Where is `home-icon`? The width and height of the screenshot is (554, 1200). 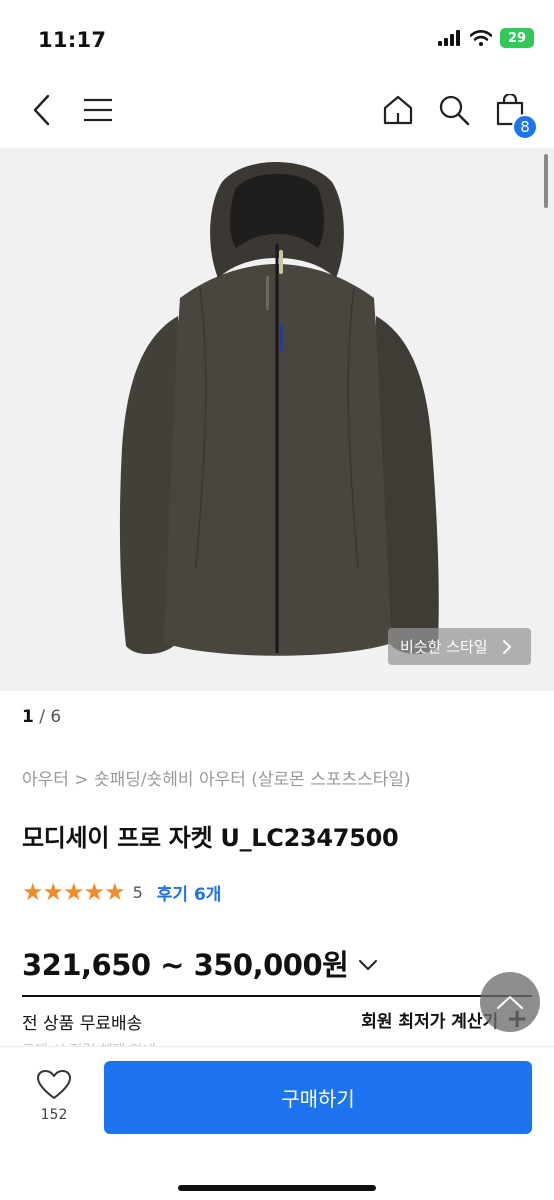
home-icon is located at coordinates (398, 110).